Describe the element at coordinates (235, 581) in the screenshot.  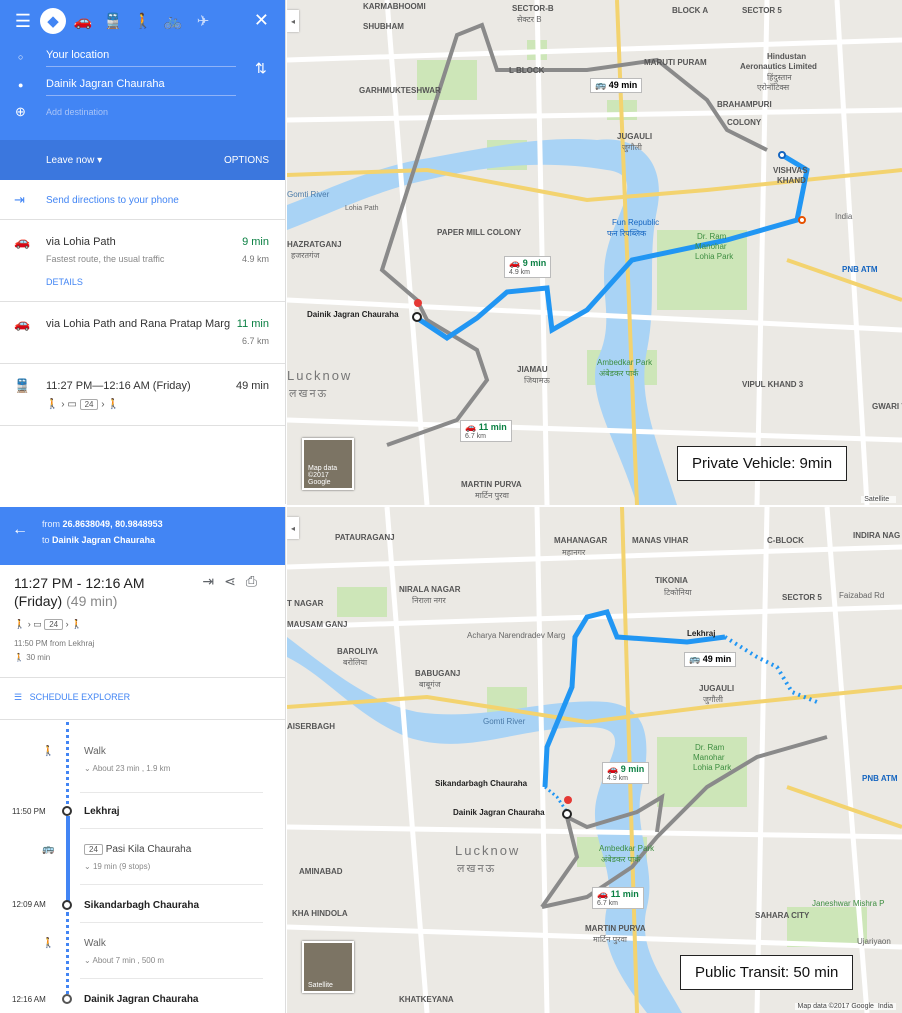
I see `share-icon: ⋖` at that location.